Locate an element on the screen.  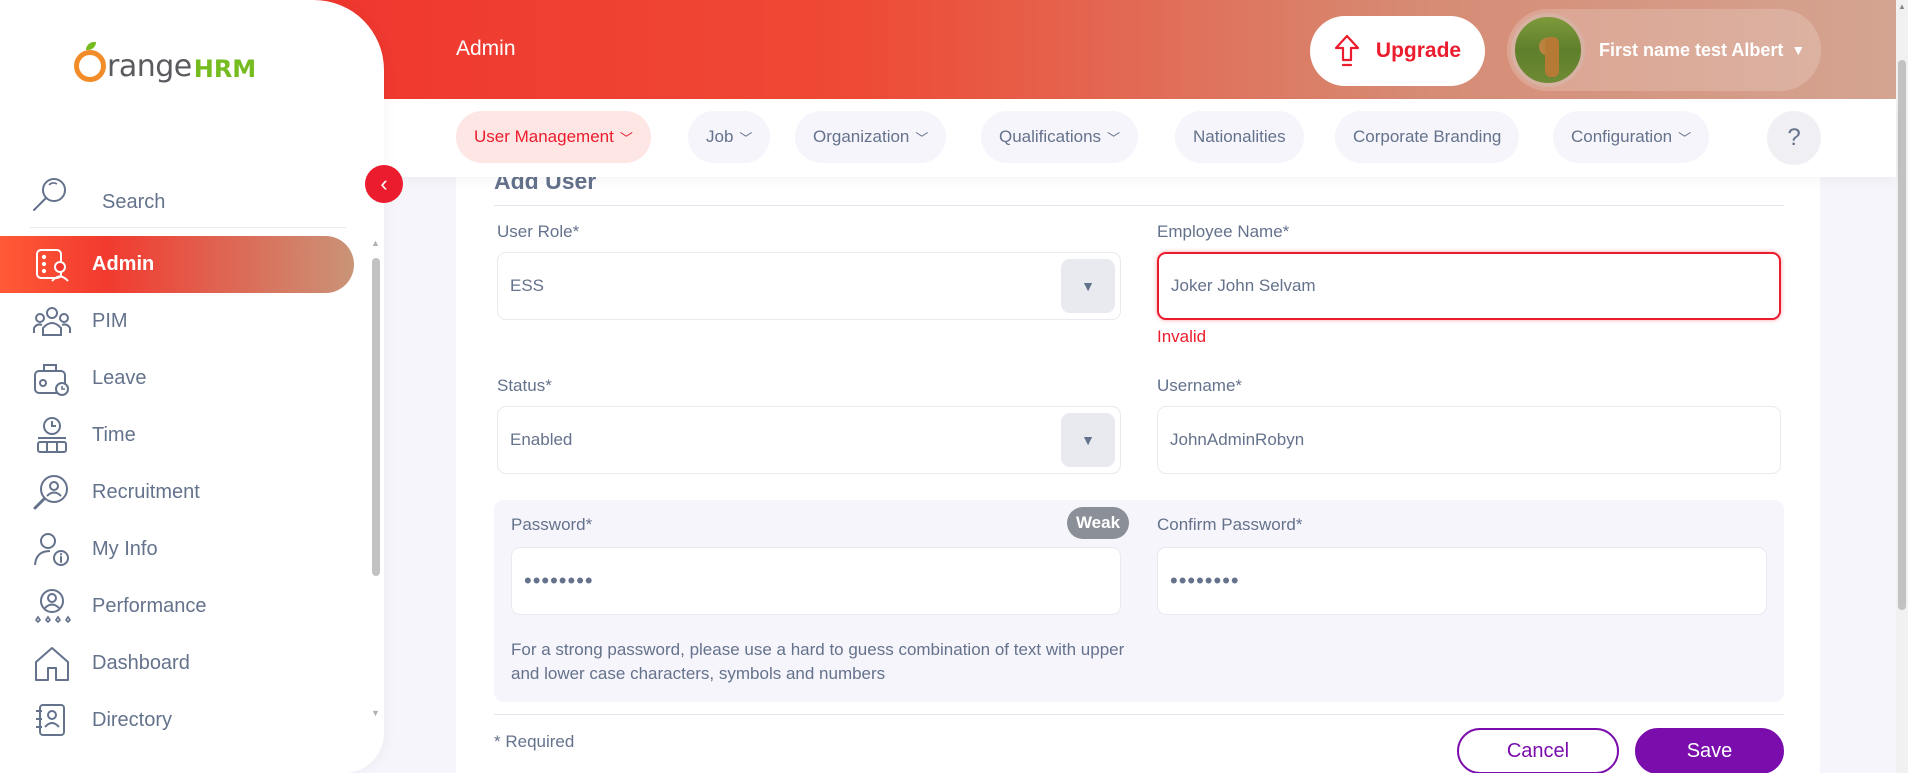
tab-label: Job is located at coordinates (720, 136).